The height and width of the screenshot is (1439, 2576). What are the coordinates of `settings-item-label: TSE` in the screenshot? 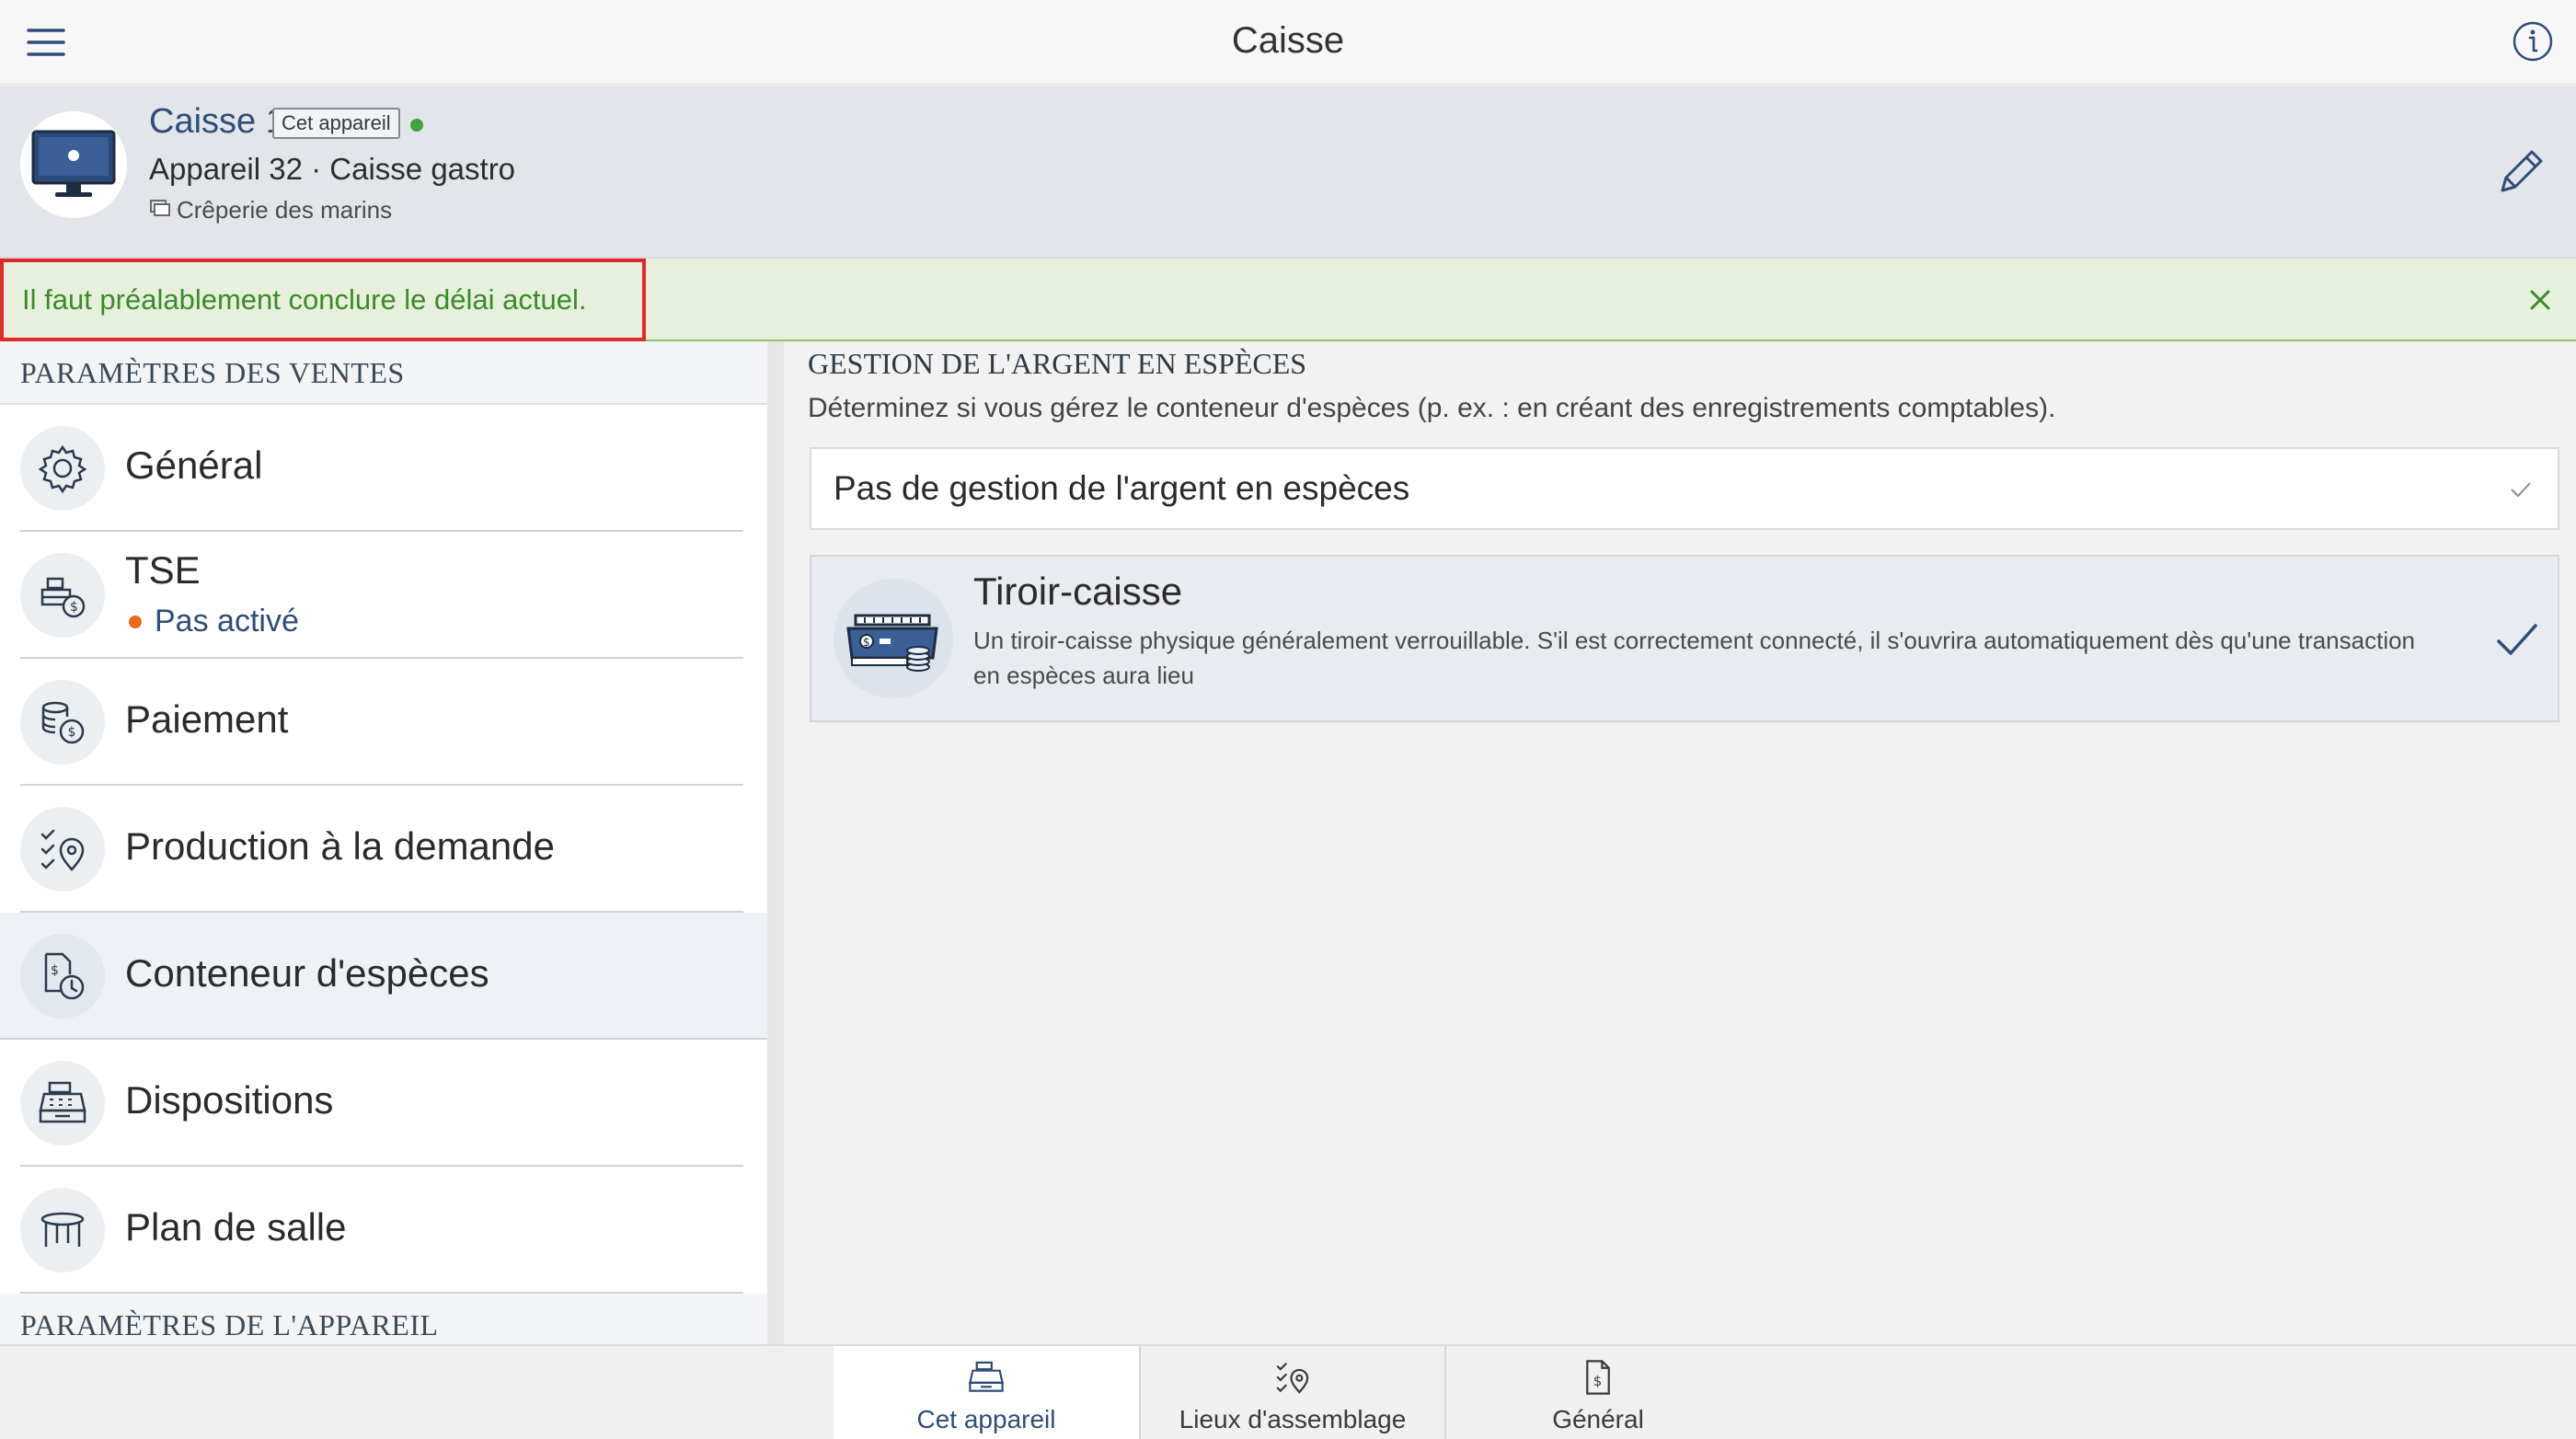 It's located at (163, 570).